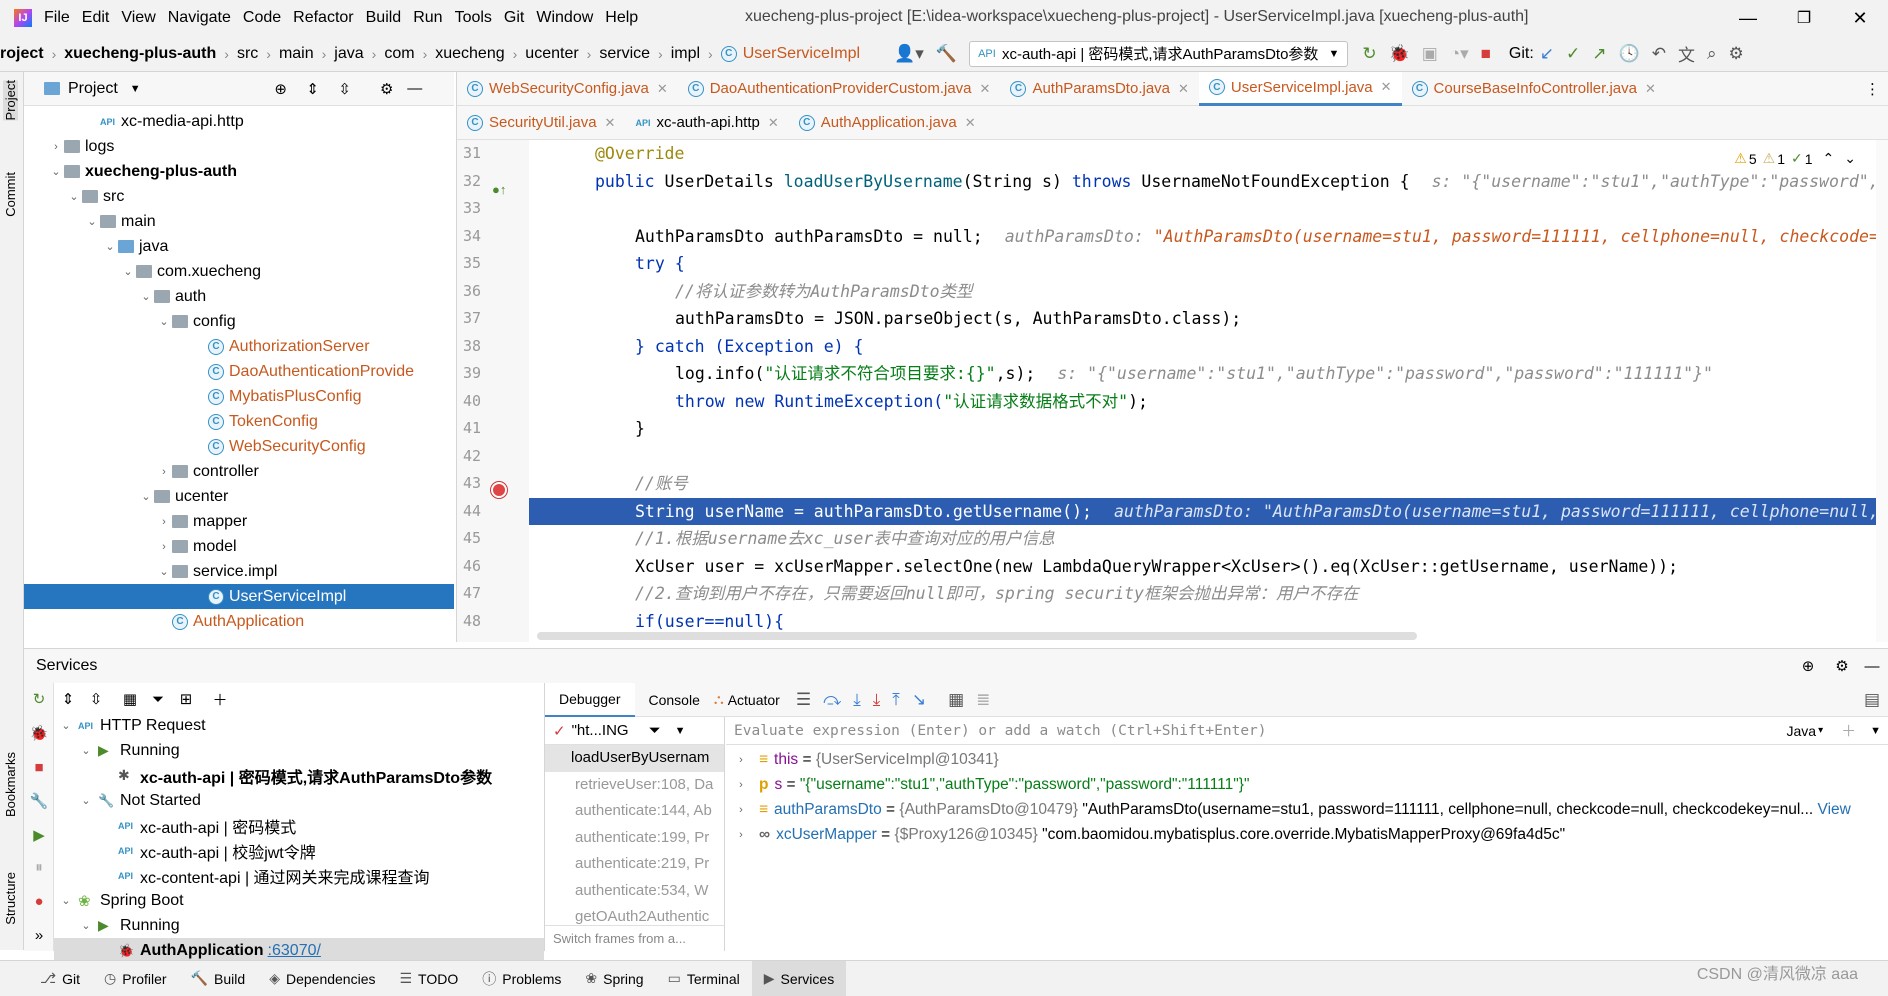 The width and height of the screenshot is (1888, 996). Describe the element at coordinates (1399, 54) in the screenshot. I see `debug-icon: 🐞` at that location.